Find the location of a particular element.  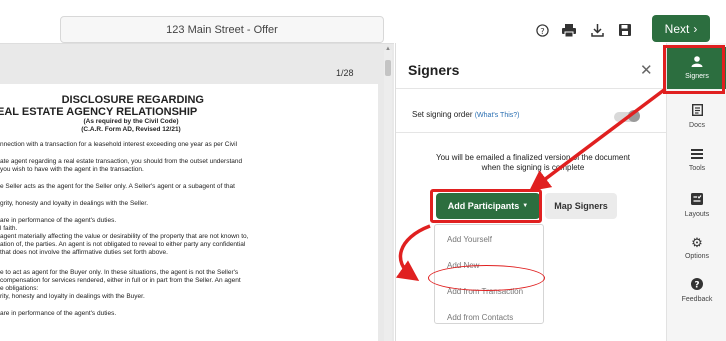

signing-order-label: Set signing order is located at coordinates (442, 114).